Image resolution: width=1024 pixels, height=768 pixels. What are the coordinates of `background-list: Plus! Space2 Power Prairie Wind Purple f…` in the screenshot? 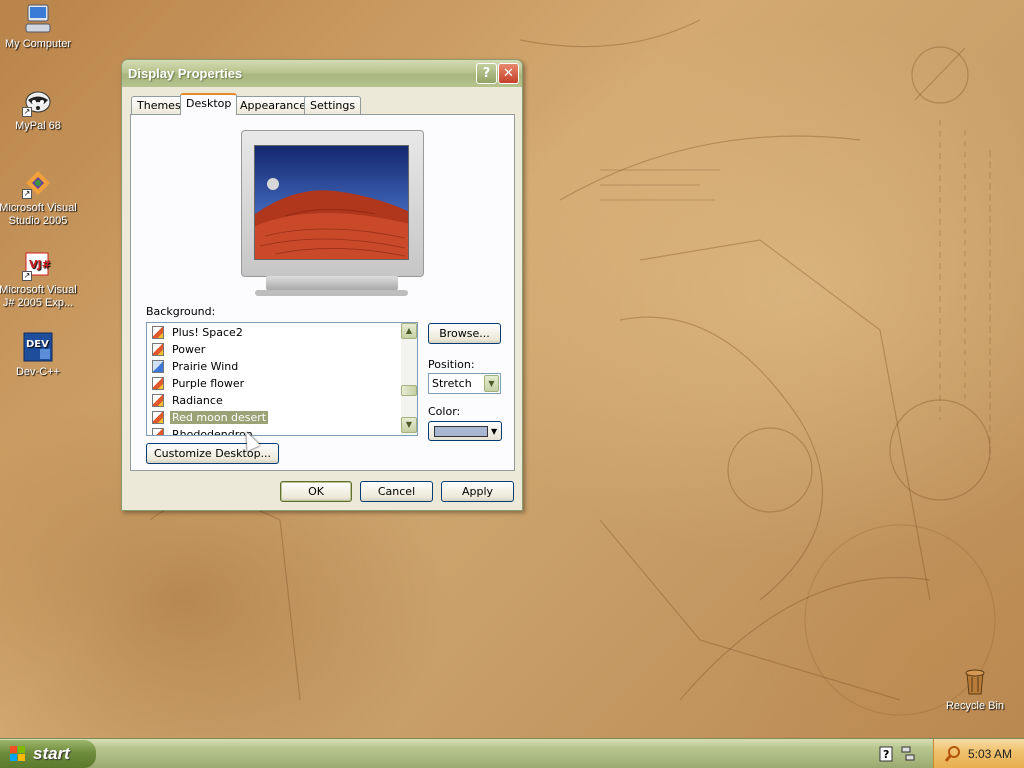 It's located at (282, 379).